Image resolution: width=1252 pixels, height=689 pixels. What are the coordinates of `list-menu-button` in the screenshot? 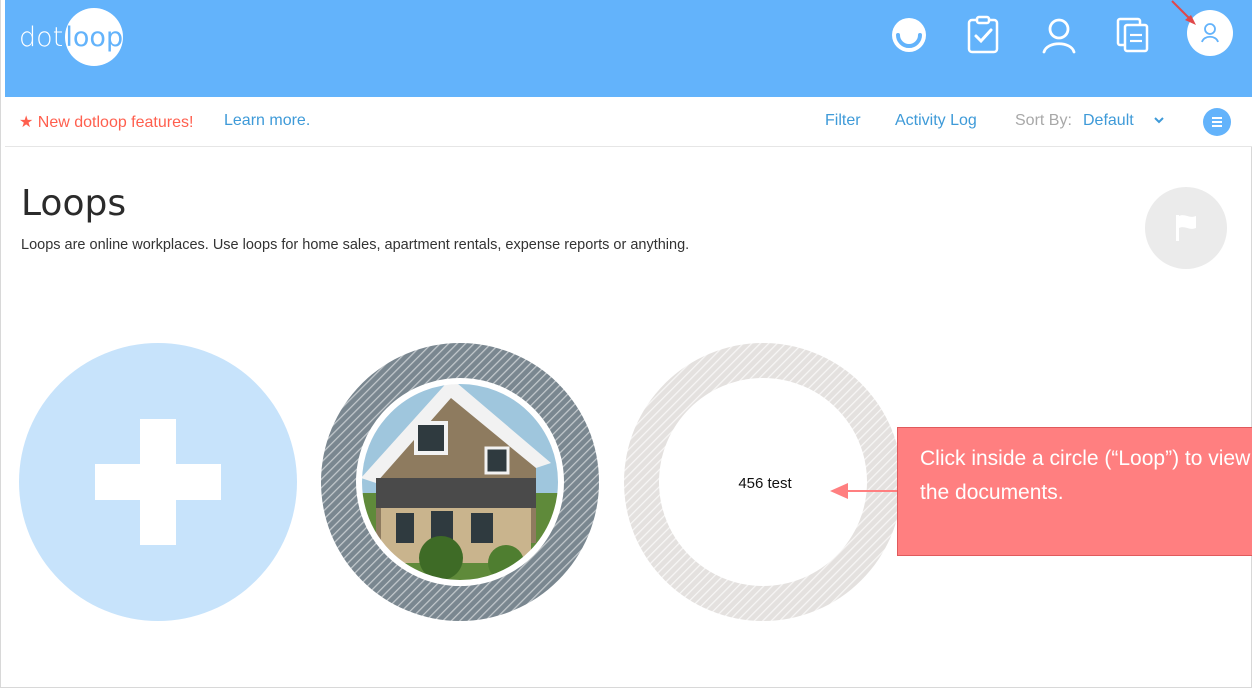 It's located at (1217, 122).